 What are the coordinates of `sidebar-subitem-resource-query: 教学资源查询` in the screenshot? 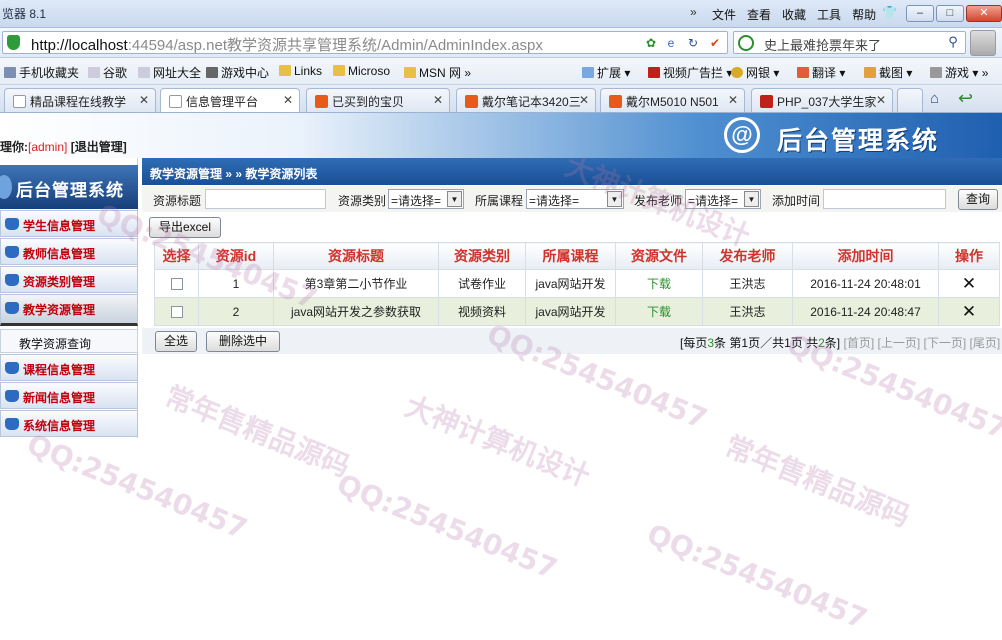 It's located at (69, 341).